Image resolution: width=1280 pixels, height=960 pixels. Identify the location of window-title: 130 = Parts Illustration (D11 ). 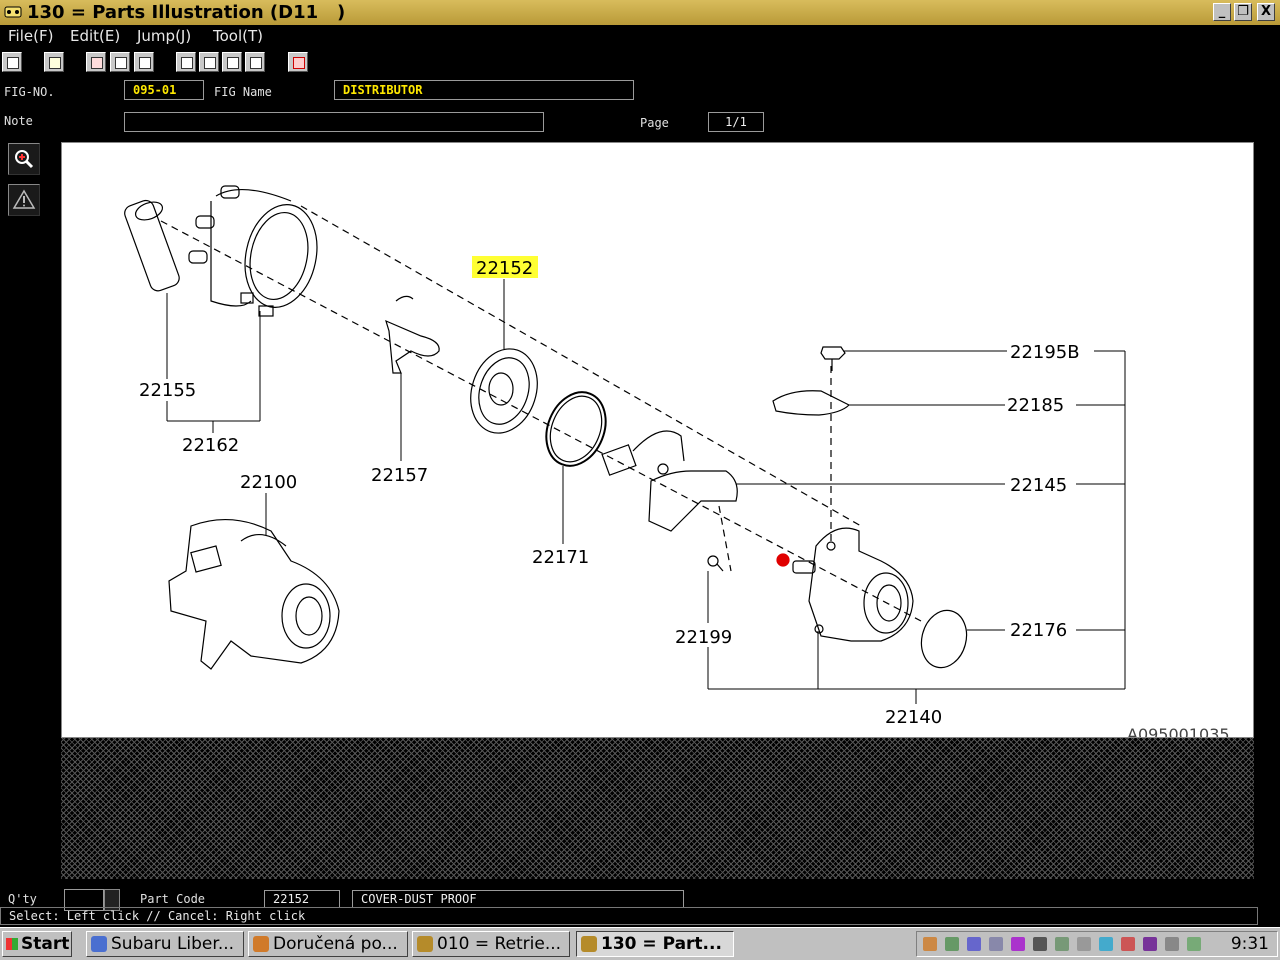
(186, 12).